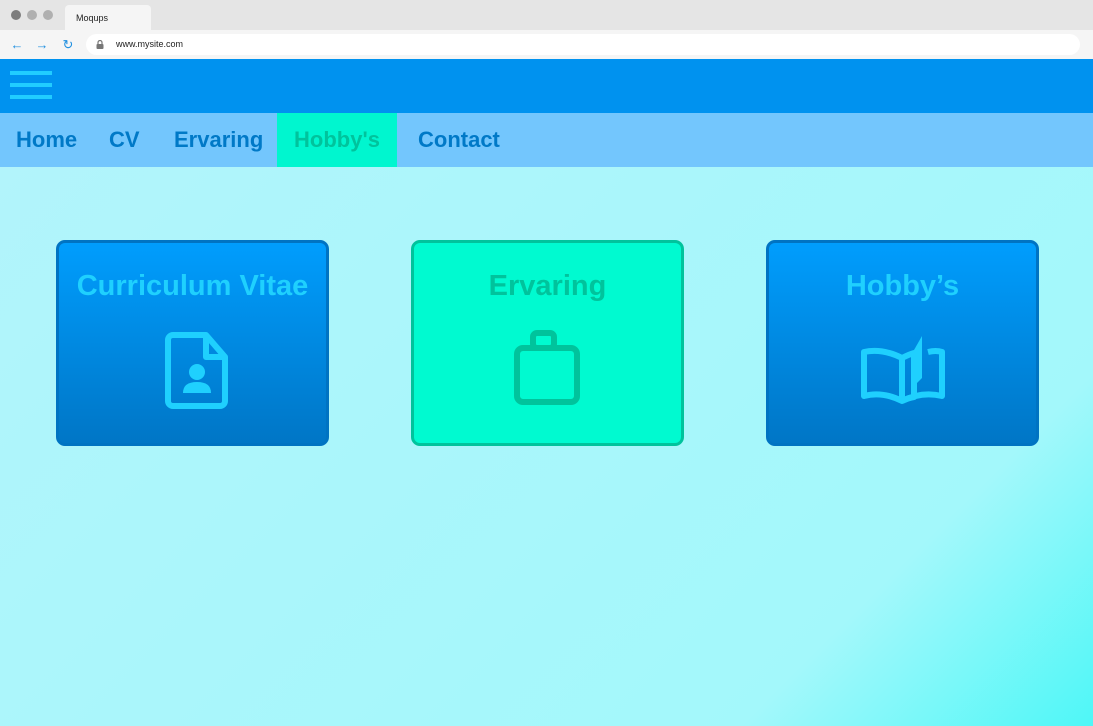 This screenshot has height=726, width=1093. I want to click on window-maximize-dot, so click(48, 15).